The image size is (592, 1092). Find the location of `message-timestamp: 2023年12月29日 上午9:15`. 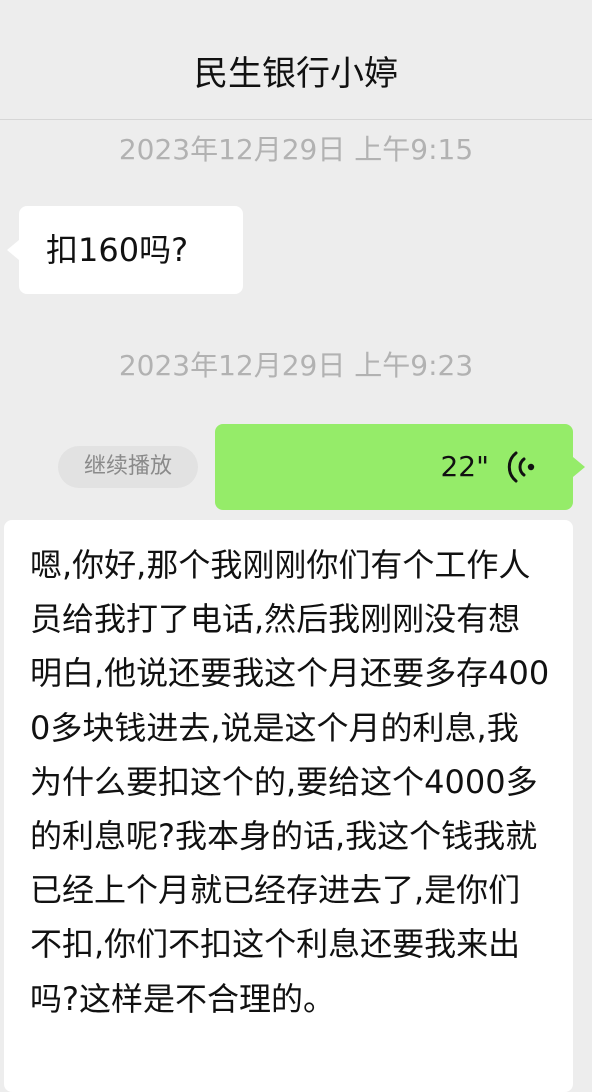

message-timestamp: 2023年12月29日 上午9:15 is located at coordinates (296, 149).